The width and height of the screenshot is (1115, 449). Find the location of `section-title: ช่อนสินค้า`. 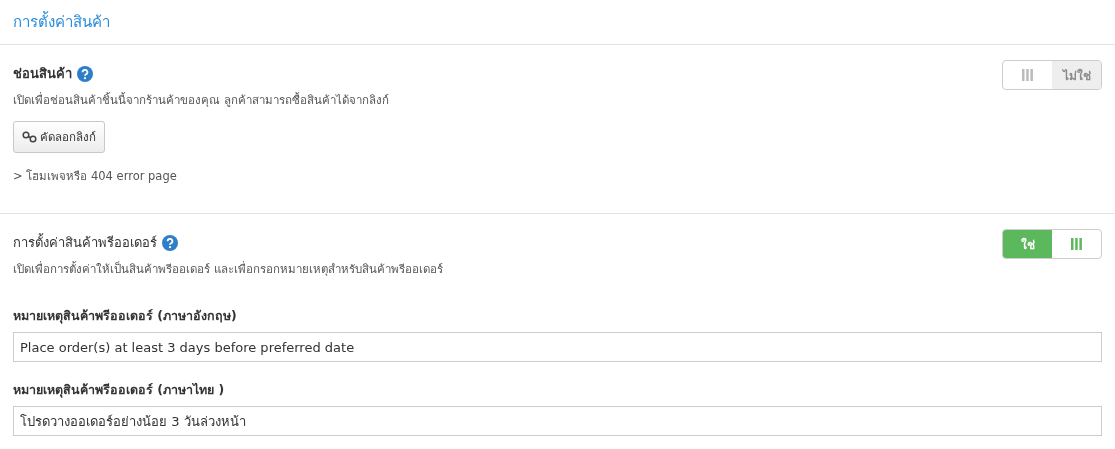

section-title: ช่อนสินค้า is located at coordinates (42, 74).